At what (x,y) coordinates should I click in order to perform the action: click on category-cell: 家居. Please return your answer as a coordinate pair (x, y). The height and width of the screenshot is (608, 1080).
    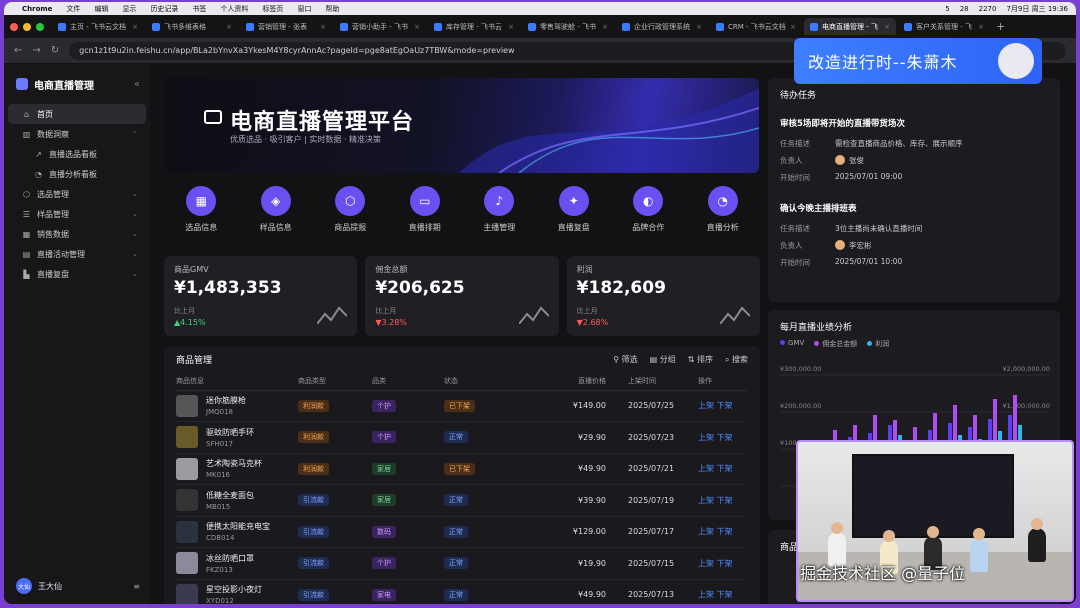
    Looking at the image, I should click on (408, 500).